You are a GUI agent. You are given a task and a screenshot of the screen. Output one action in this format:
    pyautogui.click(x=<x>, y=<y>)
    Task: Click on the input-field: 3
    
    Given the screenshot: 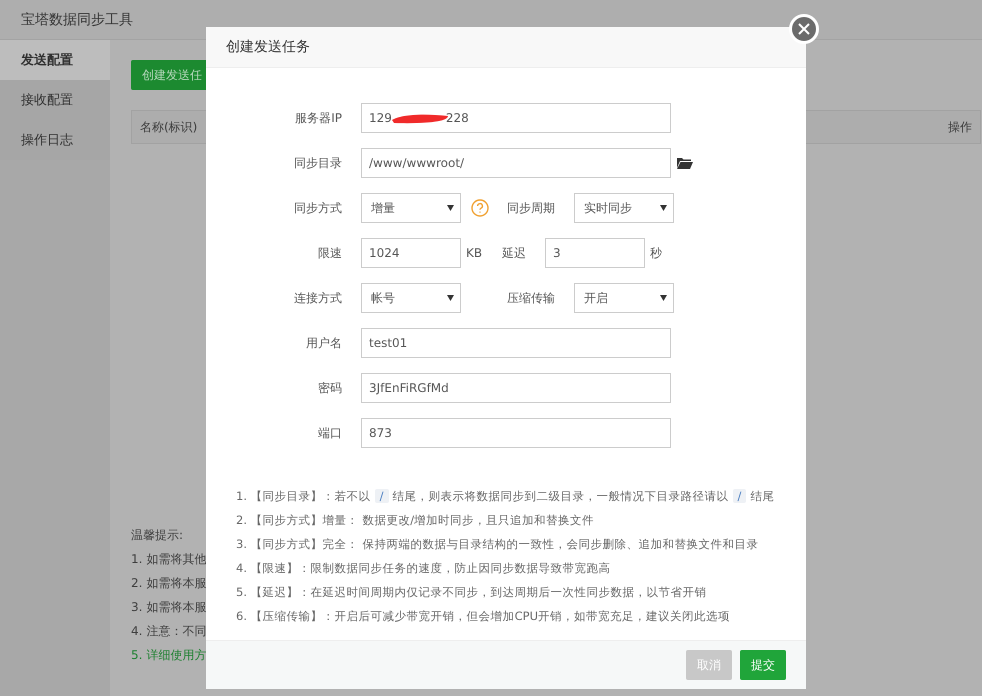 What is the action you would take?
    pyautogui.click(x=595, y=253)
    